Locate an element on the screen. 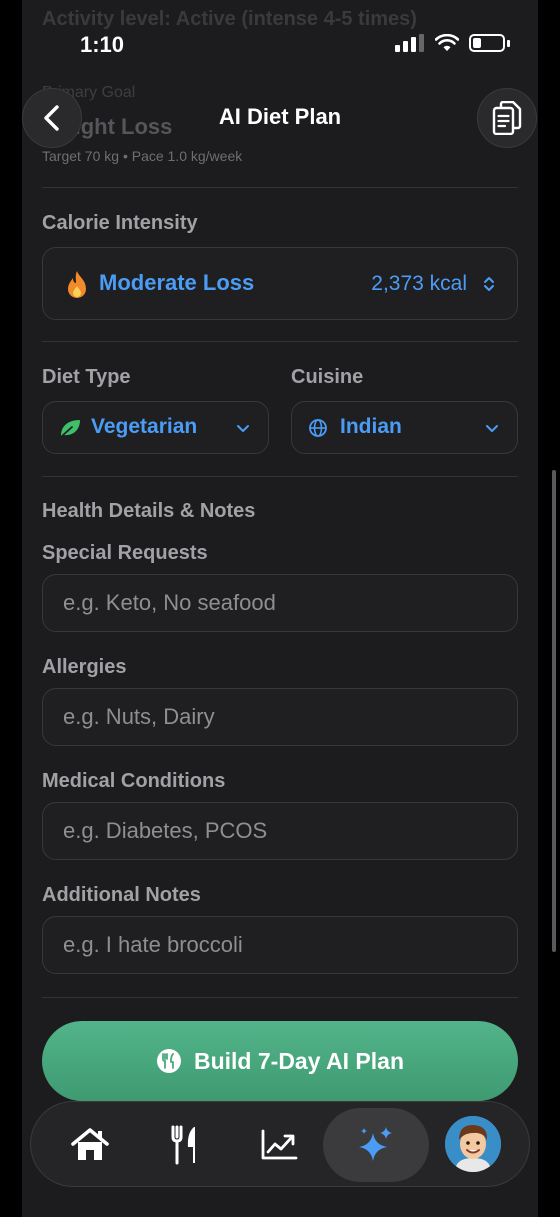 Image resolution: width=560 pixels, height=1217 pixels. tab-bar is located at coordinates (280, 1144).